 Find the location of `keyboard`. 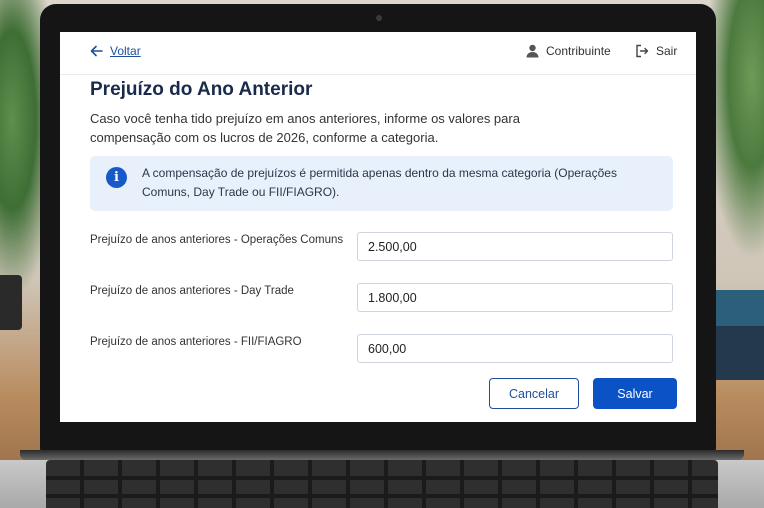

keyboard is located at coordinates (382, 484).